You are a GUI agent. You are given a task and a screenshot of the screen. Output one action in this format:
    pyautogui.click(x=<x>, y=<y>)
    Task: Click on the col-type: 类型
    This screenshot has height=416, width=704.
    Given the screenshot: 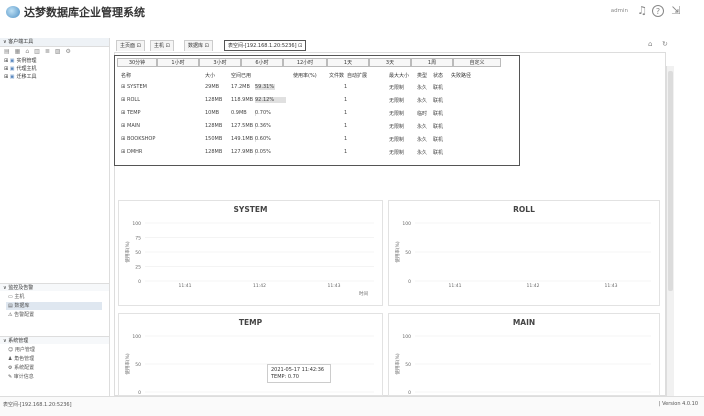 What is the action you would take?
    pyautogui.click(x=422, y=75)
    